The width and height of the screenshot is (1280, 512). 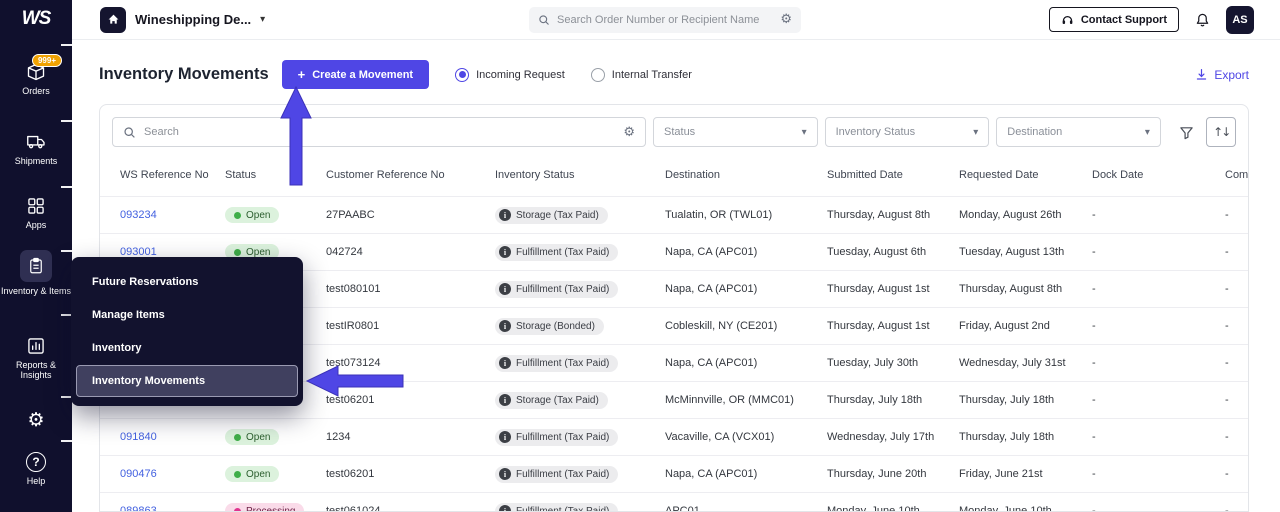 I want to click on destination-filter-dropdown: Destination ▾, so click(x=1078, y=132).